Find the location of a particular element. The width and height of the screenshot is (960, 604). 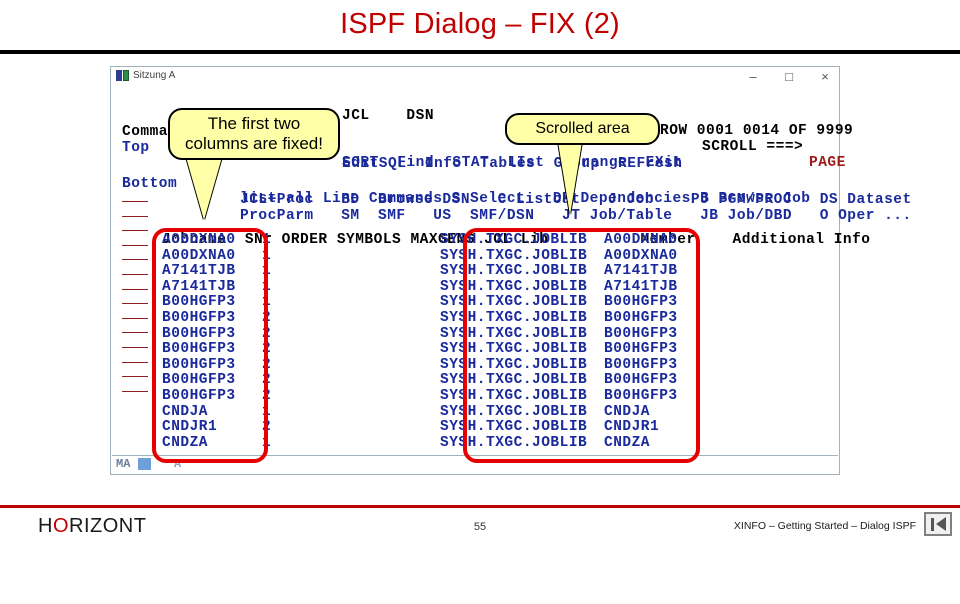

terminal-title-group: Sitzung A is located at coordinates (145, 75).